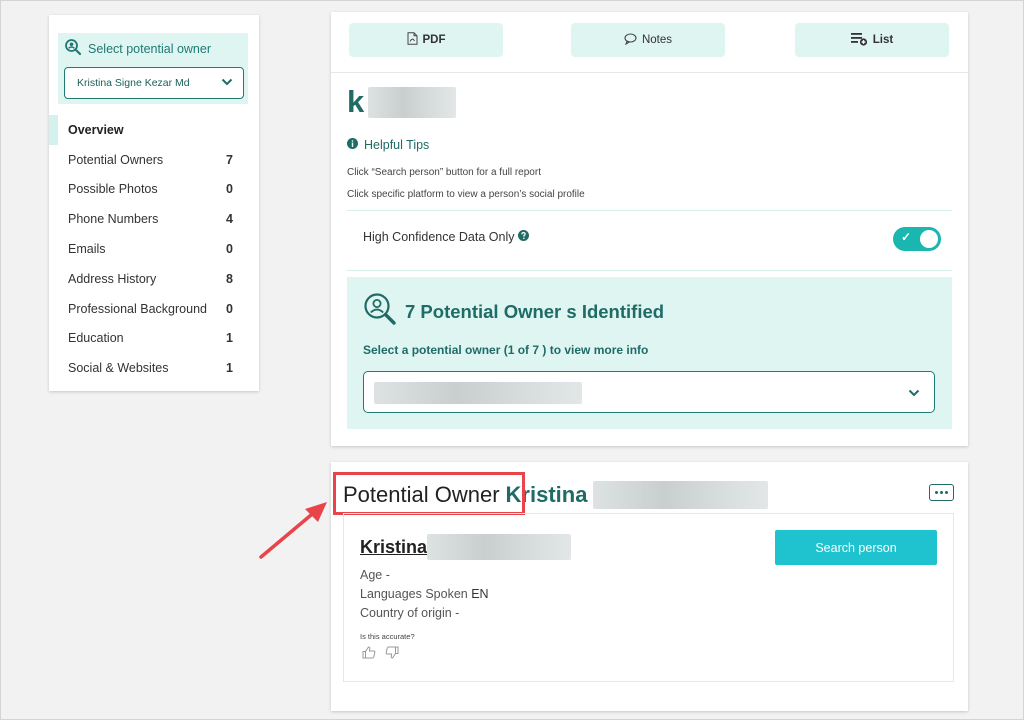 The image size is (1024, 720). I want to click on toggle-knob, so click(929, 239).